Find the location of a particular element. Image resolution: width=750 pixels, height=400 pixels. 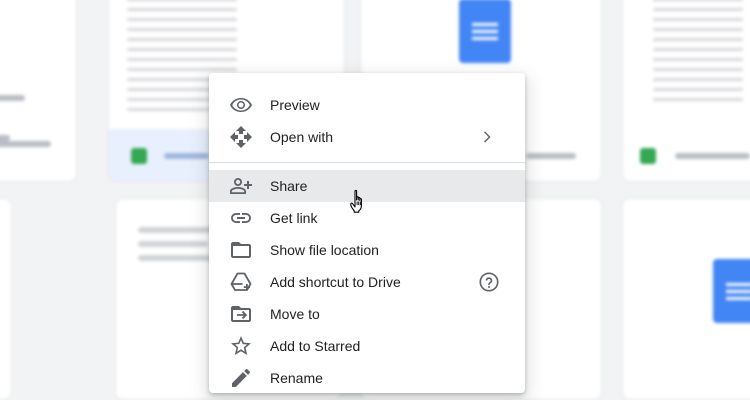

menu-item-add-to-starred: Add to Starred is located at coordinates (367, 346).